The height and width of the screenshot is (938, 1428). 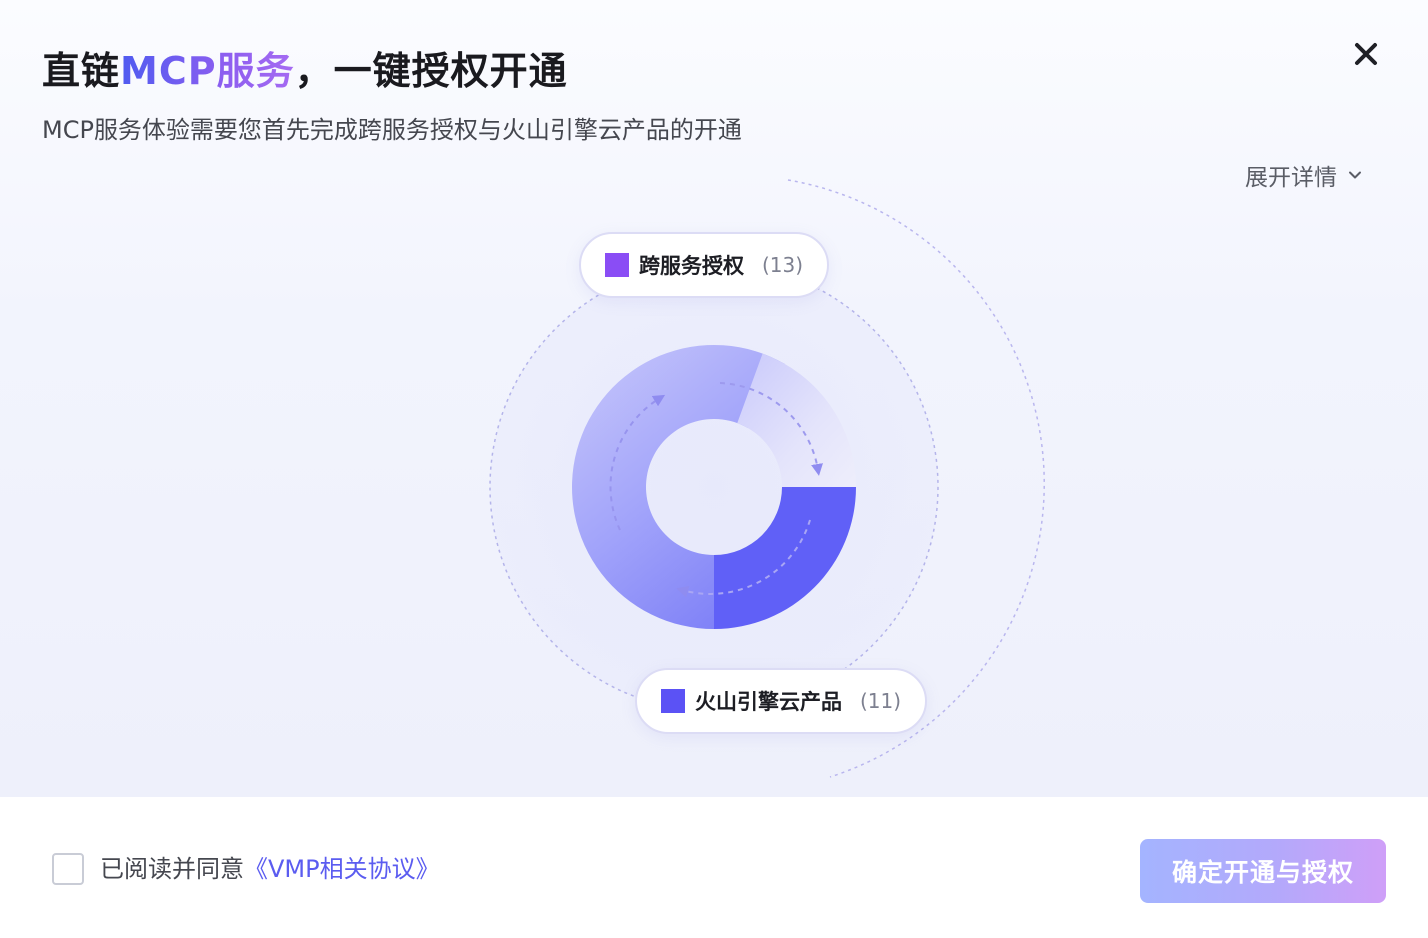 I want to click on confirm-activate-button: 确定开通与授权, so click(x=1263, y=871).